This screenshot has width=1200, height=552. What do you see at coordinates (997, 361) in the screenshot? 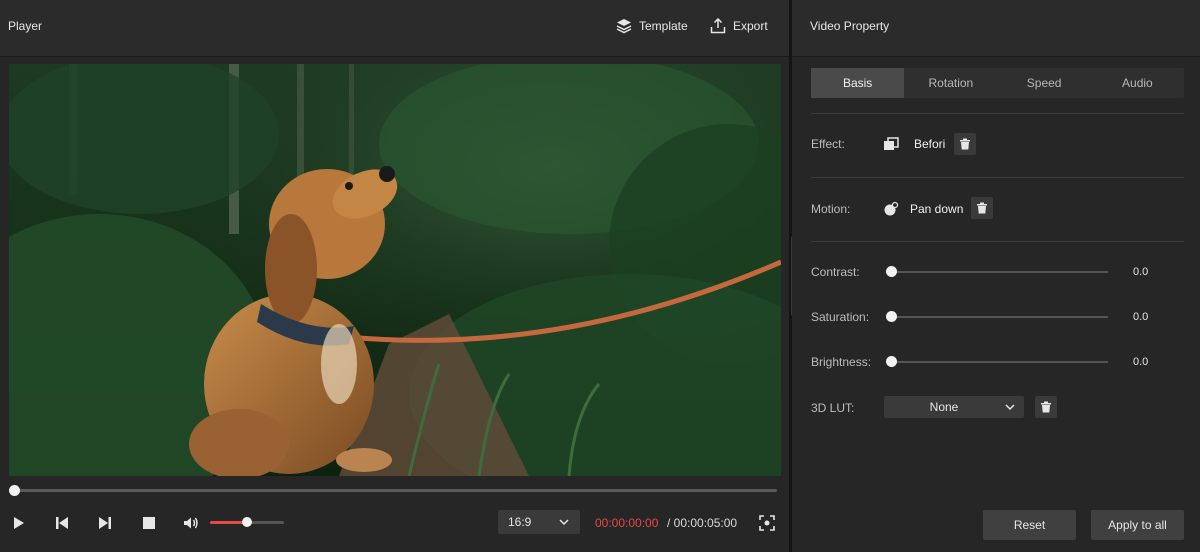
I see `brightness-slider` at bounding box center [997, 361].